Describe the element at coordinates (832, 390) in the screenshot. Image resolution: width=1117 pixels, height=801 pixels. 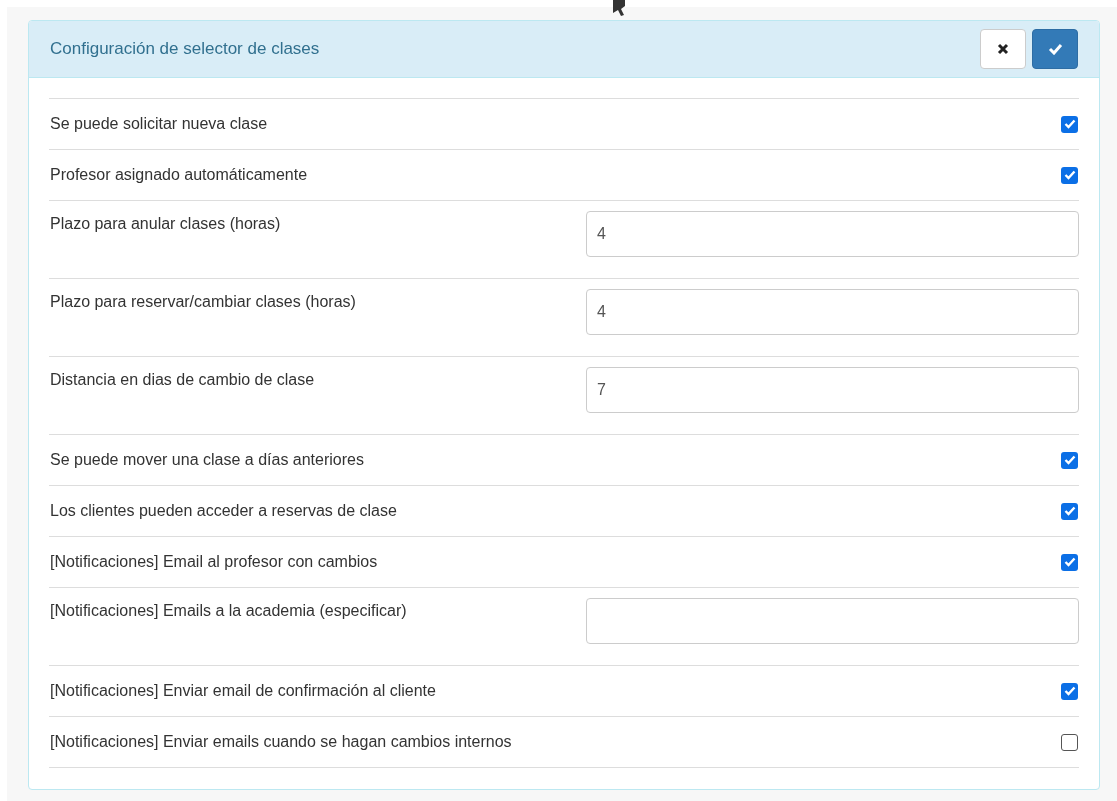
I see `input-field: 7` at that location.